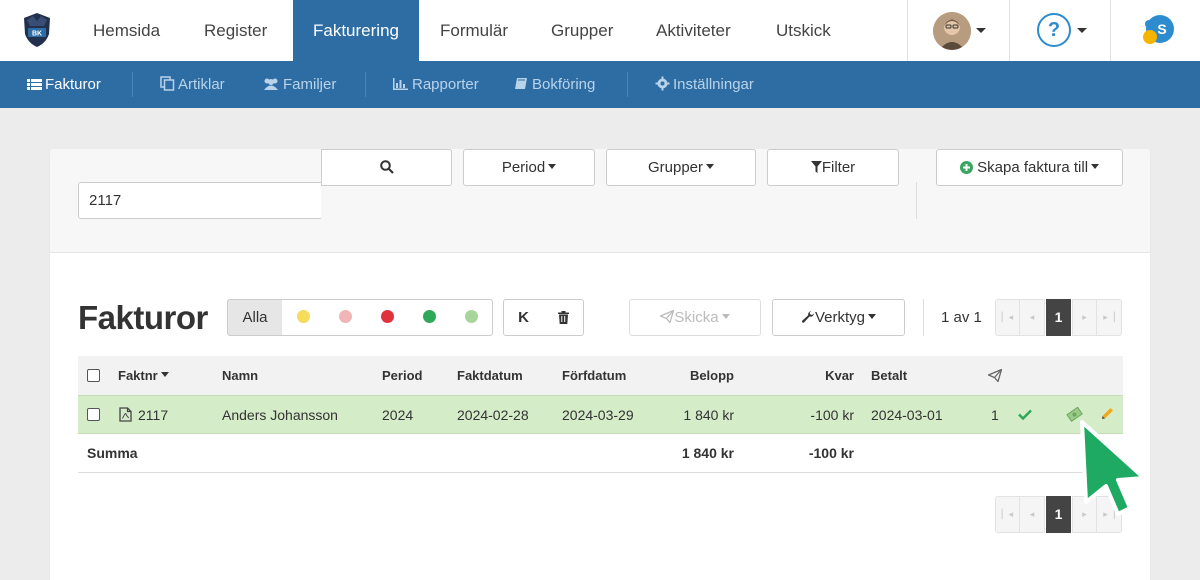  Describe the element at coordinates (240, 375) in the screenshot. I see `col-namn: Namn` at that location.